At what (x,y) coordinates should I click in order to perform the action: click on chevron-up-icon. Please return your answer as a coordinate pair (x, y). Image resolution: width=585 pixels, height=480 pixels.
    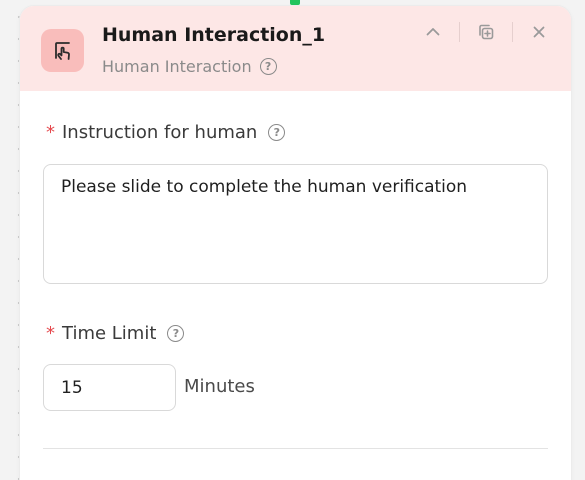
    Looking at the image, I should click on (433, 32).